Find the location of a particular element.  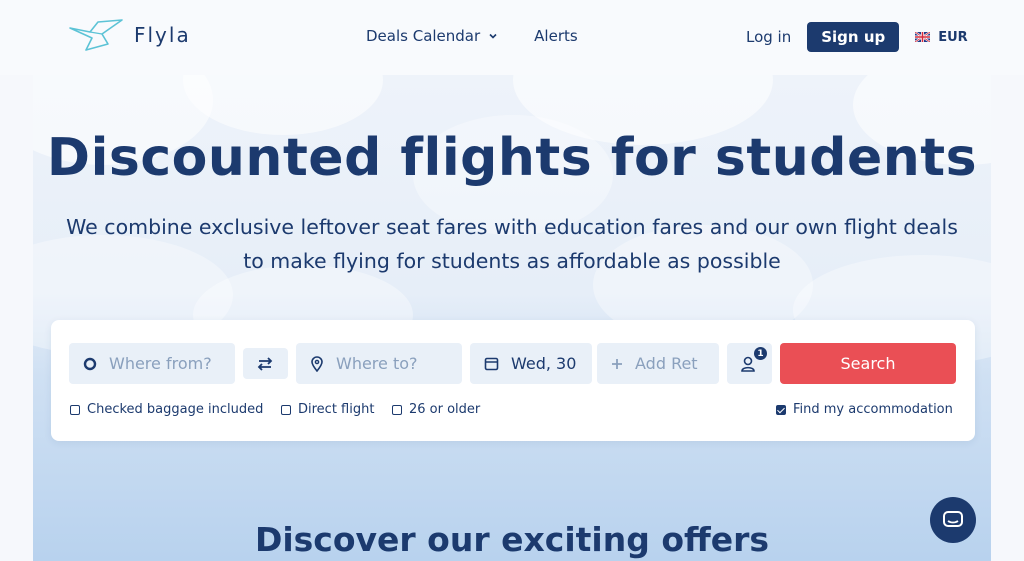

to-placeholder: Where to? is located at coordinates (377, 363).